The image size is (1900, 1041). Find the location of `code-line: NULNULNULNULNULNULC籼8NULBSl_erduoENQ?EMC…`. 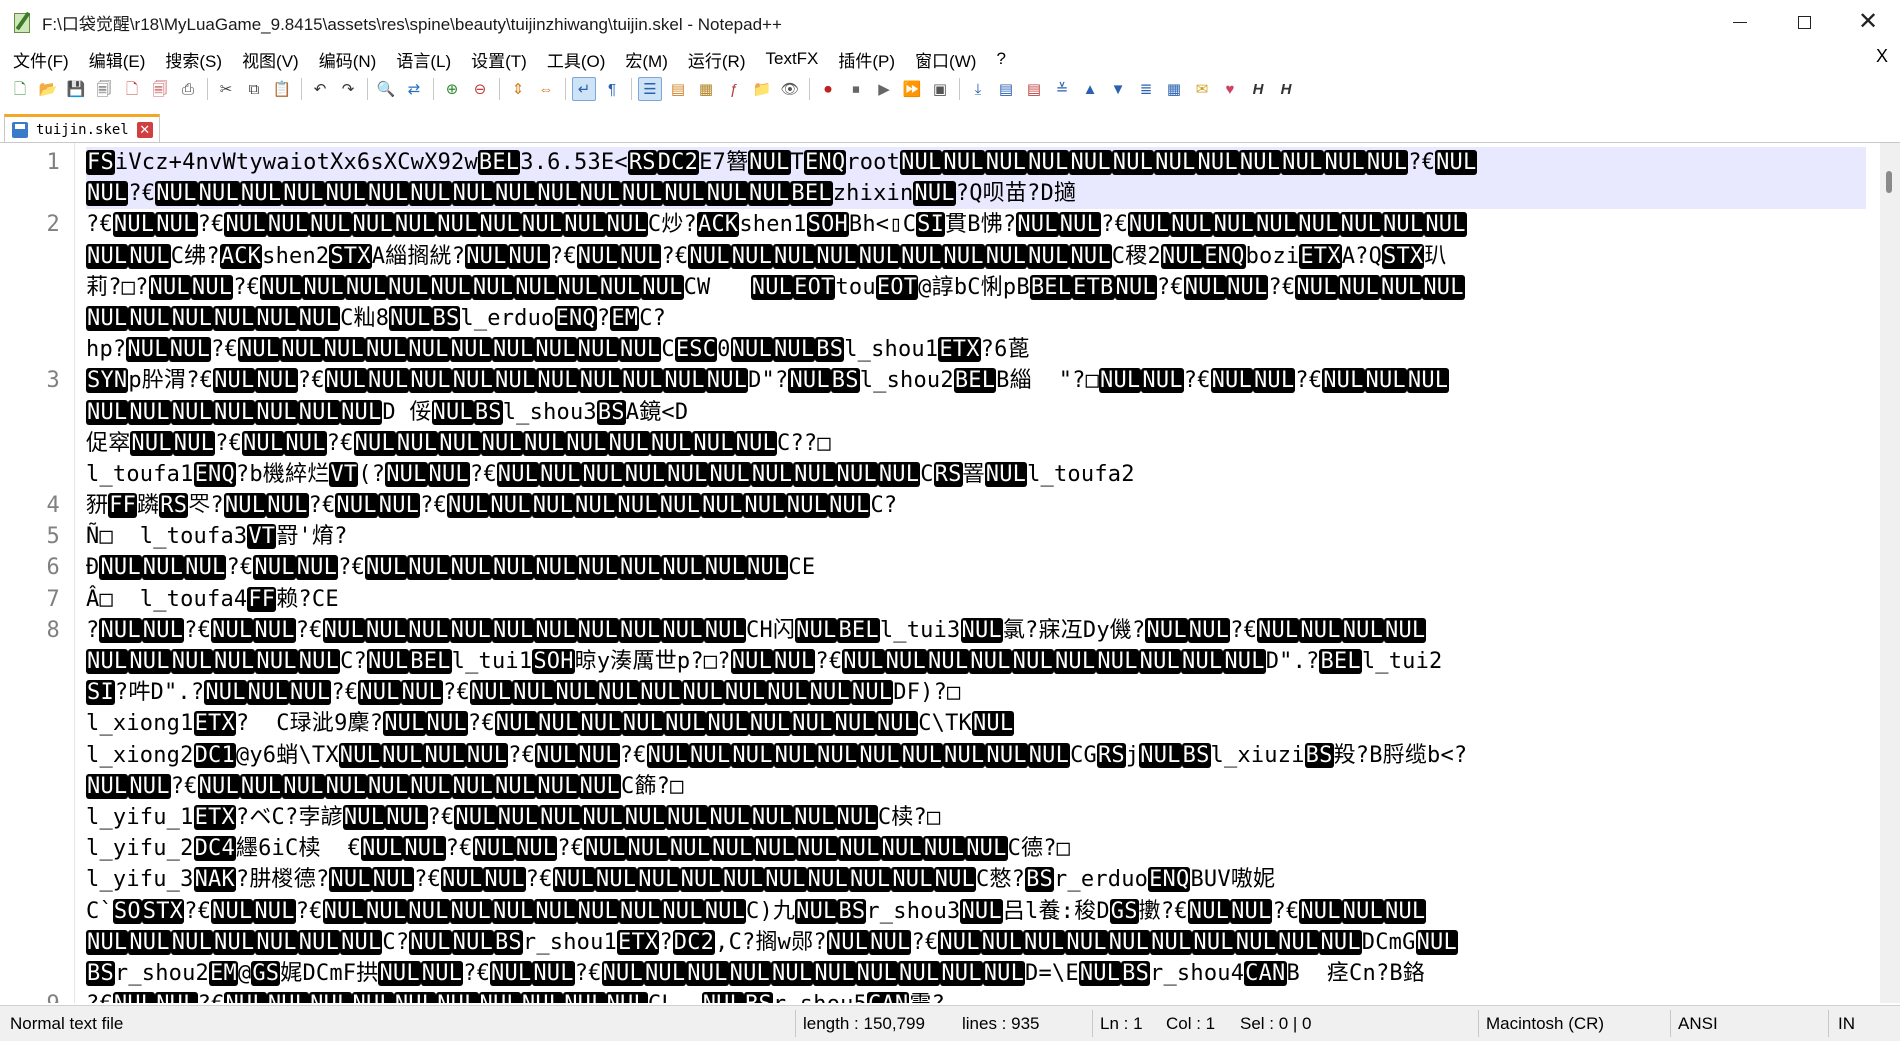

code-line: NULNULNULNULNULNULC籼8NULBSl_erduoENQ?EMC… is located at coordinates (976, 318).